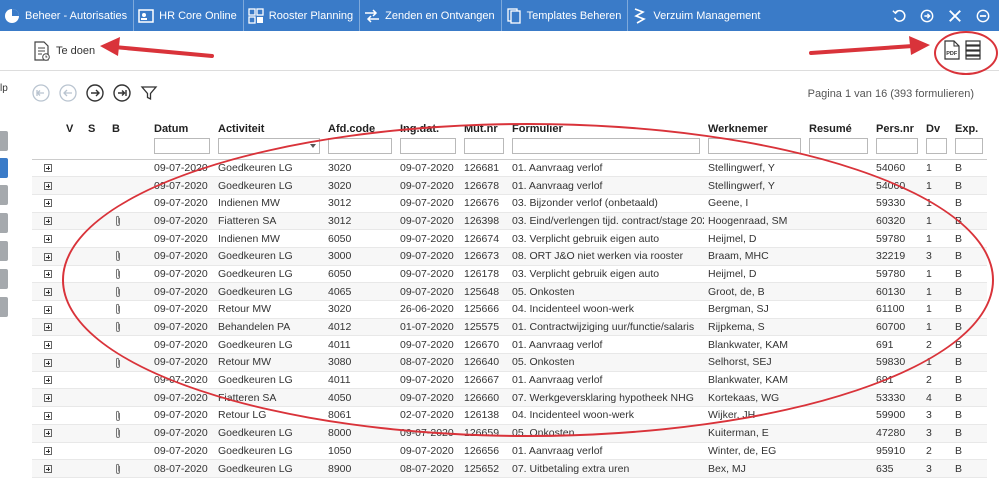 The image size is (999, 480). I want to click on col-header-formulier: Formulier, so click(606, 126).